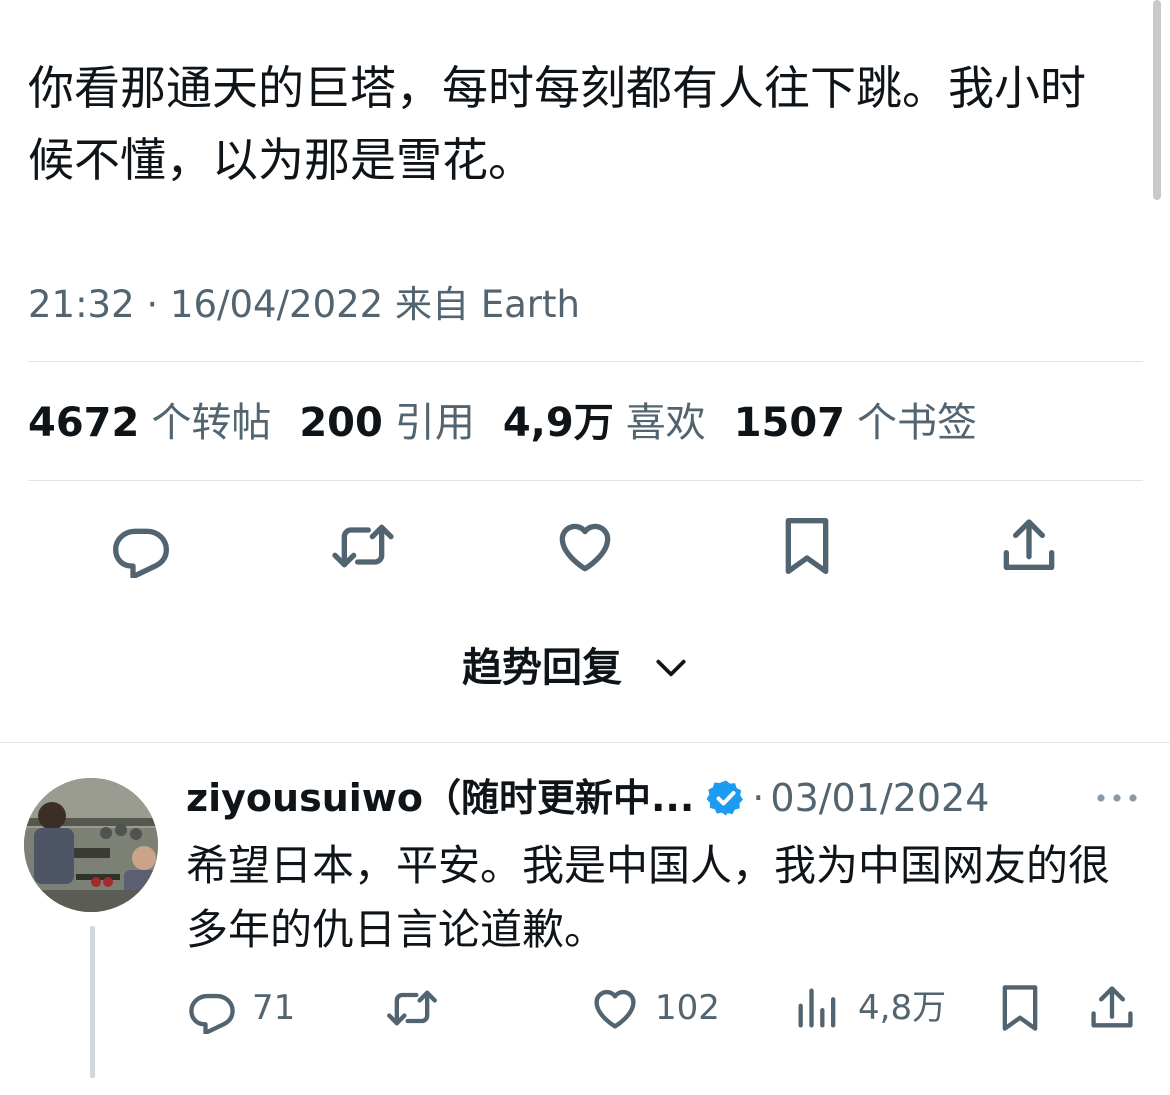 Image resolution: width=1170 pixels, height=1095 pixels. What do you see at coordinates (557, 124) in the screenshot?
I see `tweet-text: 你看那通天的巨塔，每时每刻都有人往下跳。我小时候不懂，以为那是雪花。` at bounding box center [557, 124].